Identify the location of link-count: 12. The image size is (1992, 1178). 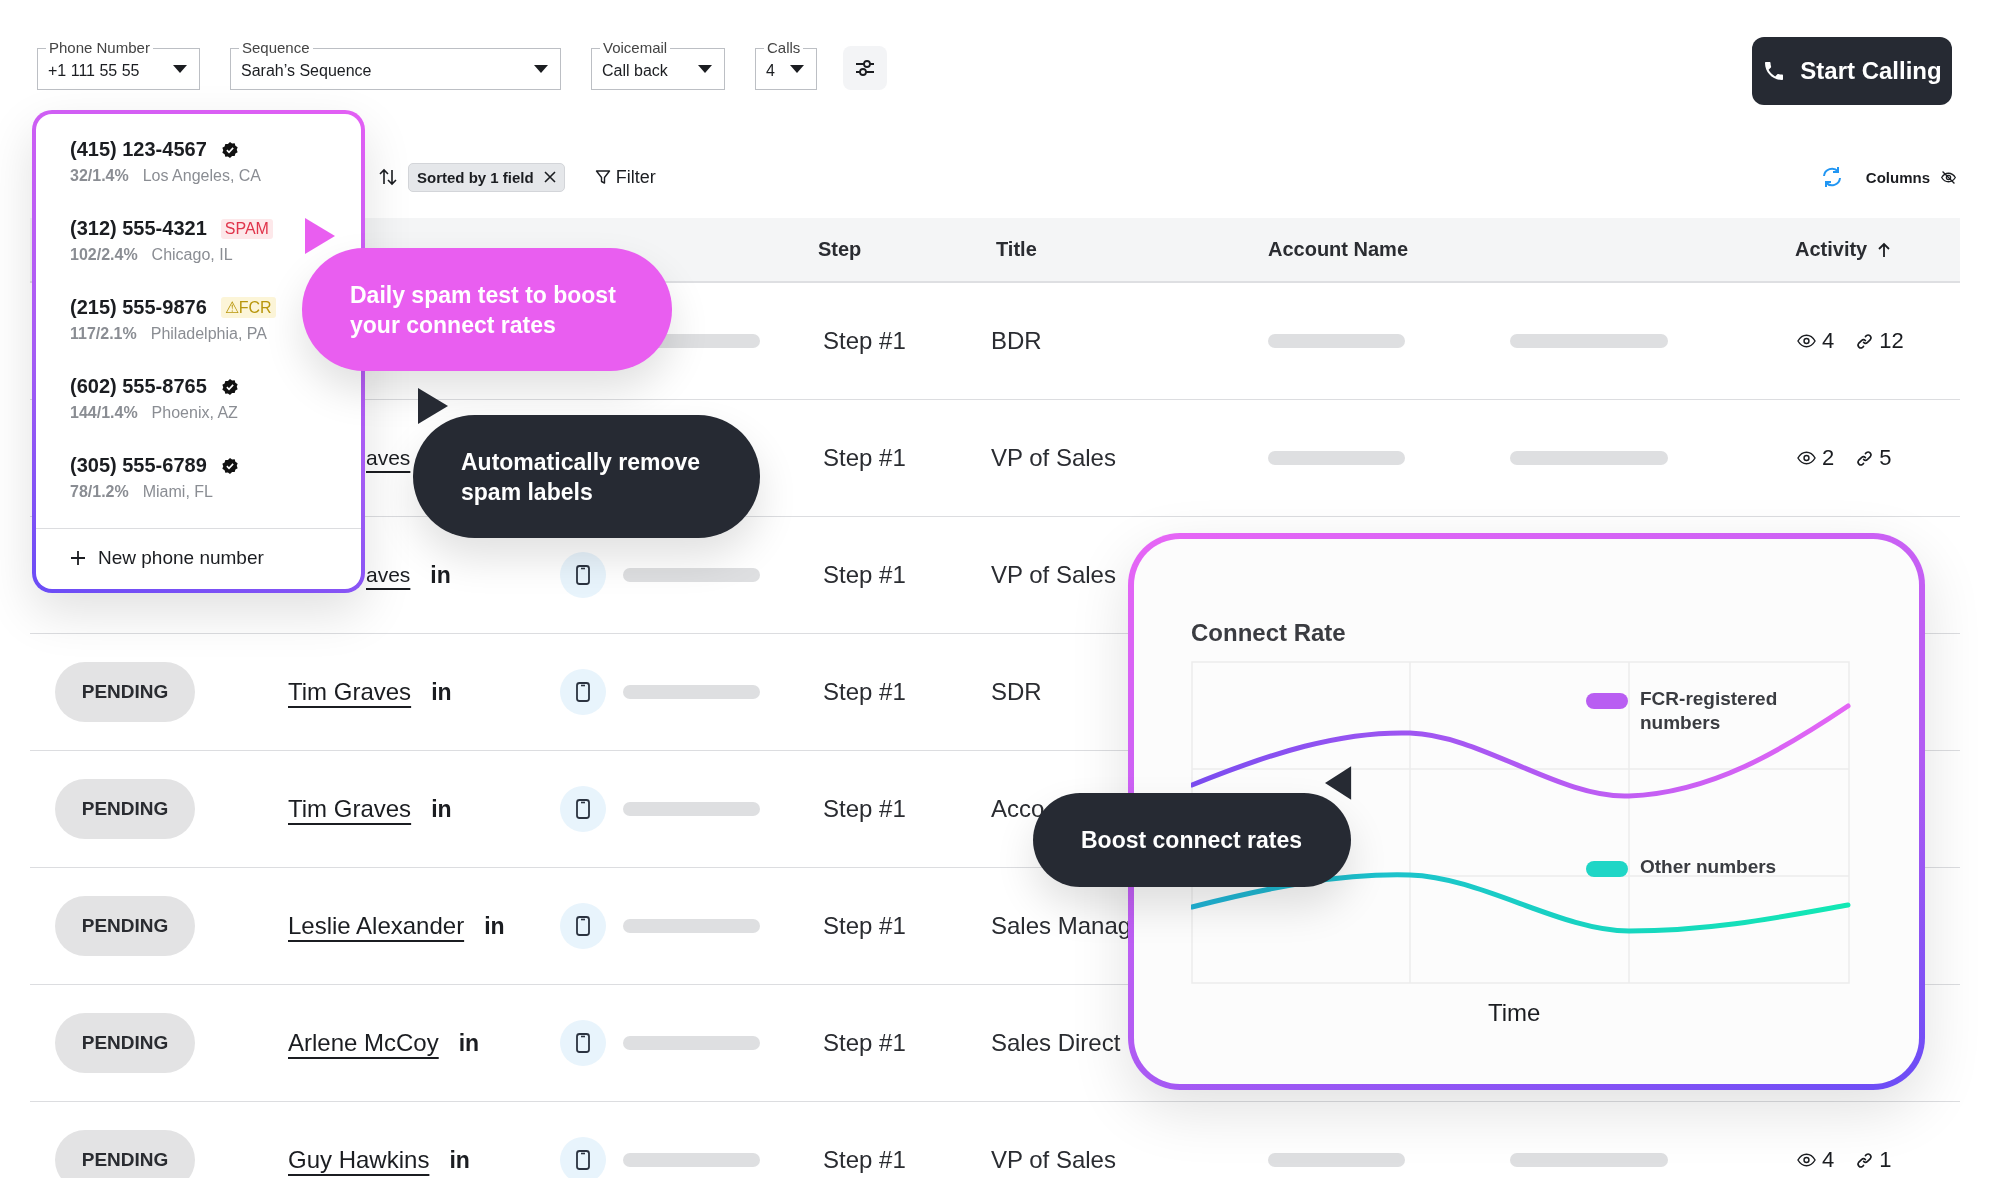
(1891, 341).